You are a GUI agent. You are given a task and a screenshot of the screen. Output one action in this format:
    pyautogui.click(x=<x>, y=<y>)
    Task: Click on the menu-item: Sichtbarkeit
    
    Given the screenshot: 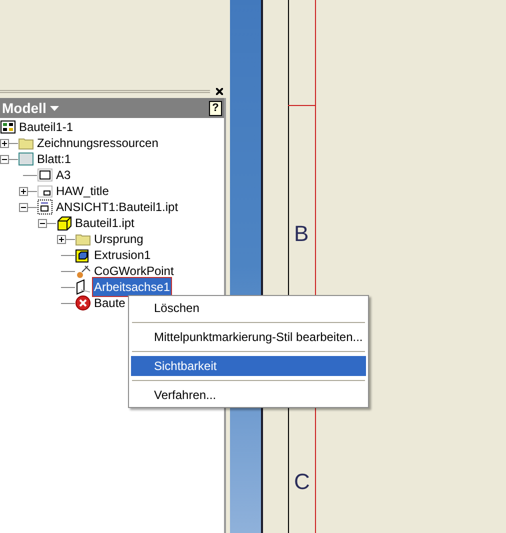 What is the action you would take?
    pyautogui.click(x=248, y=366)
    